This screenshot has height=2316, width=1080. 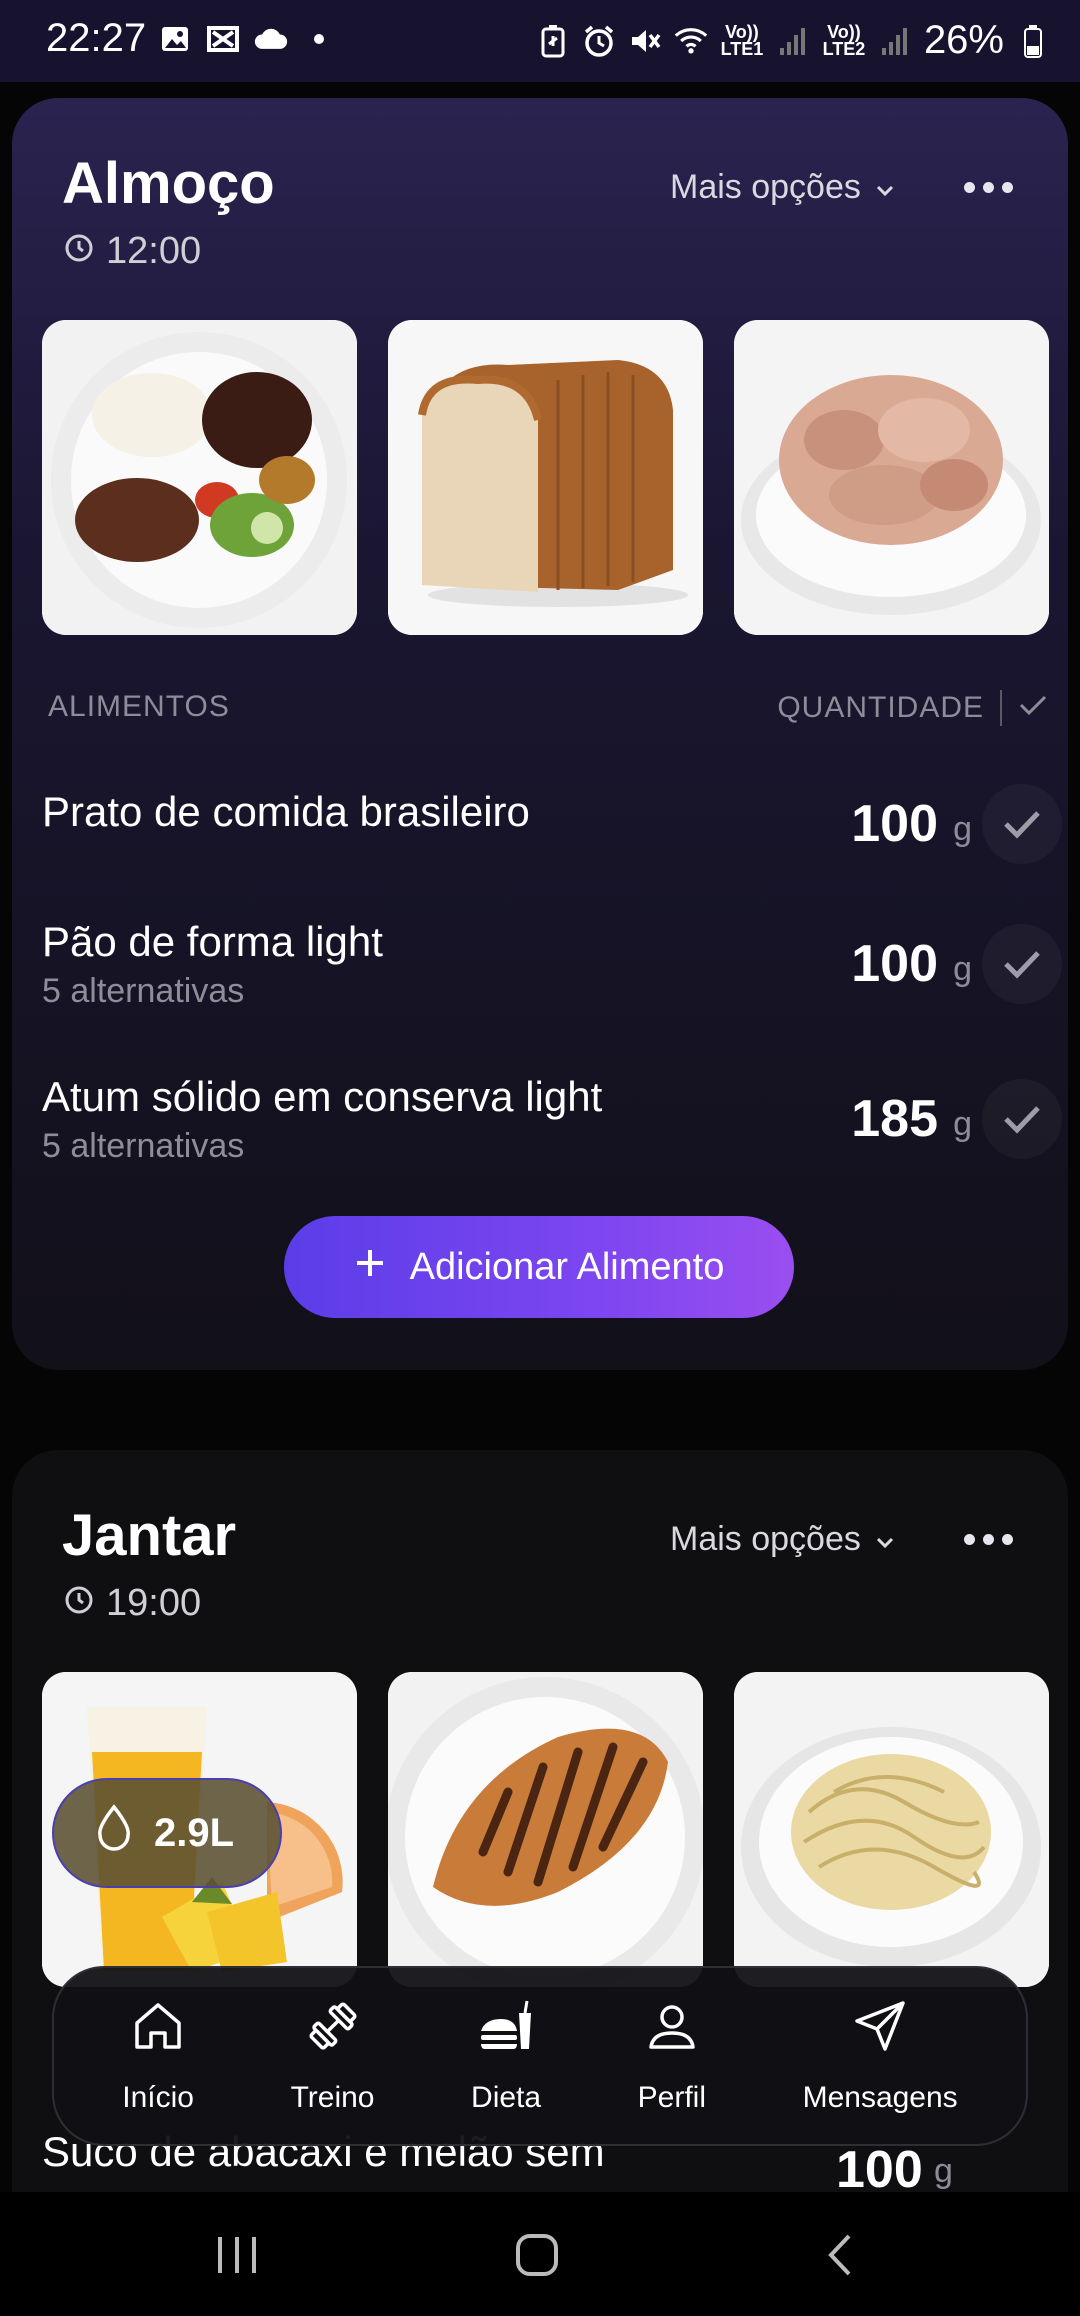 What do you see at coordinates (212, 941) in the screenshot?
I see `food-name: Pão de forma light` at bounding box center [212, 941].